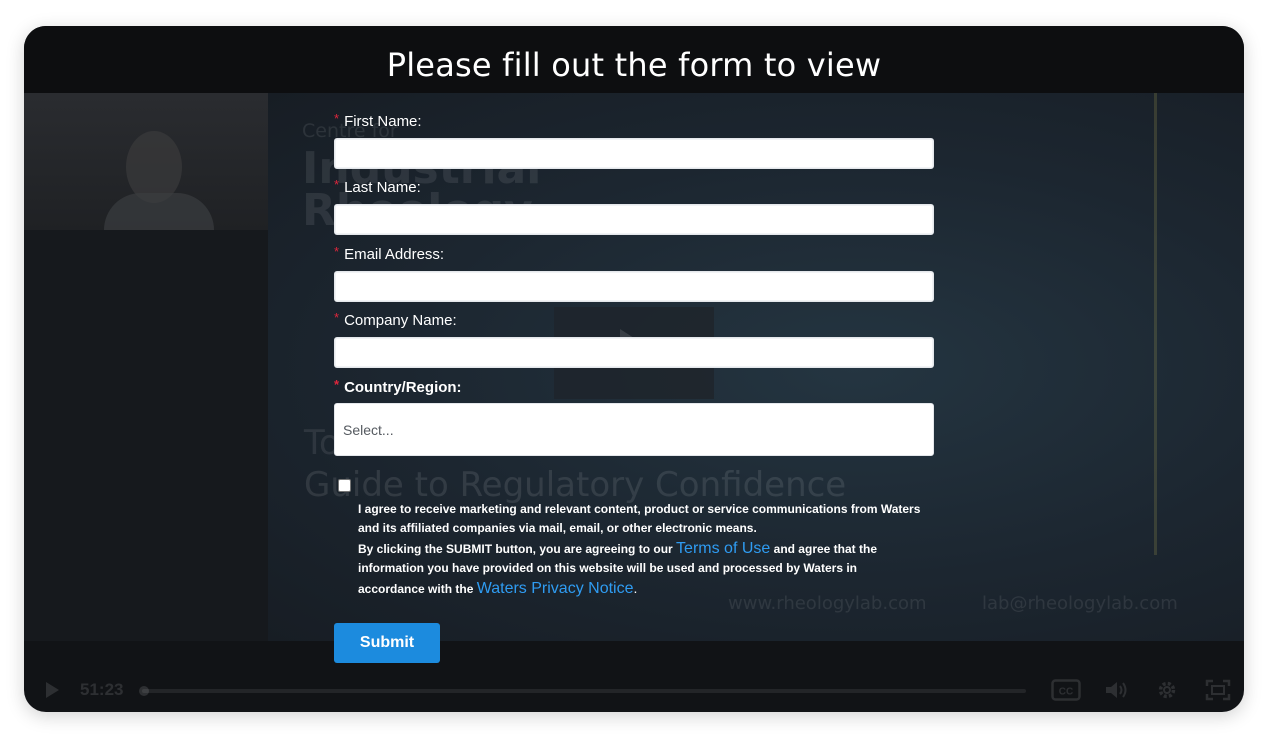 This screenshot has height=736, width=1268. I want to click on company-label: * Company Name:, so click(395, 319).